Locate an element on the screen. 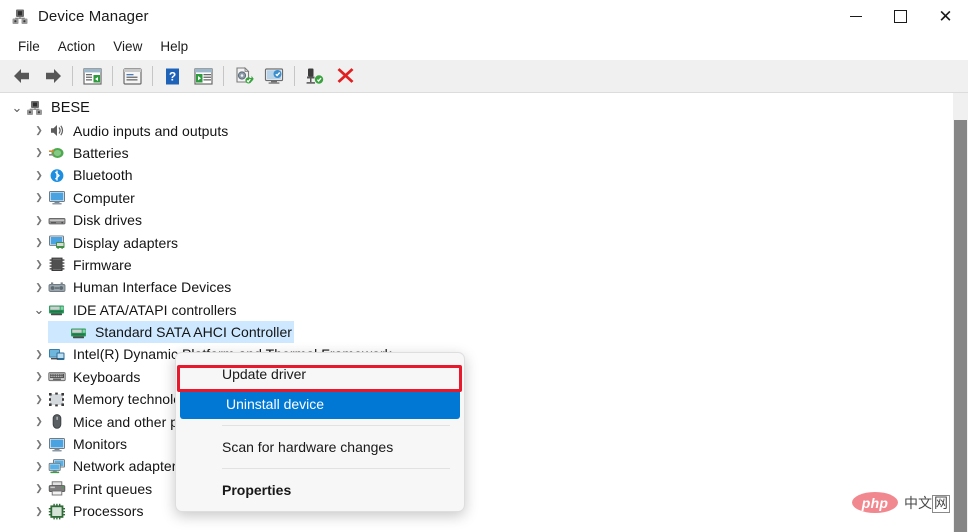 The height and width of the screenshot is (532, 968). tree-item-batteries: ❯ Batteries is located at coordinates (476, 153).